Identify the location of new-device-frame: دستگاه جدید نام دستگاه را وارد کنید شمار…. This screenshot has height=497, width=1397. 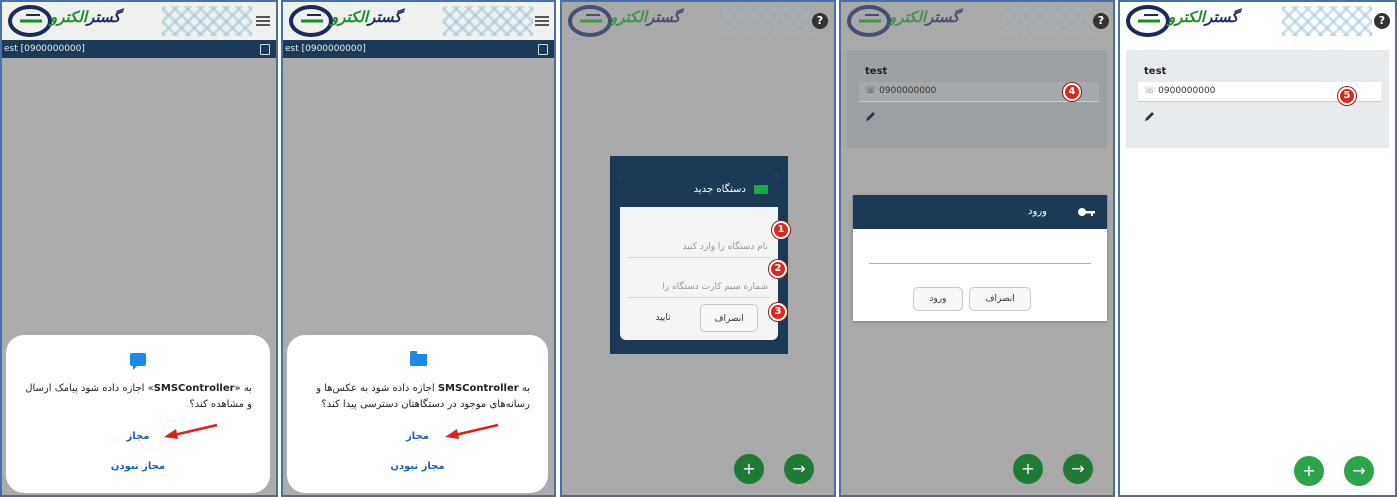
(699, 255).